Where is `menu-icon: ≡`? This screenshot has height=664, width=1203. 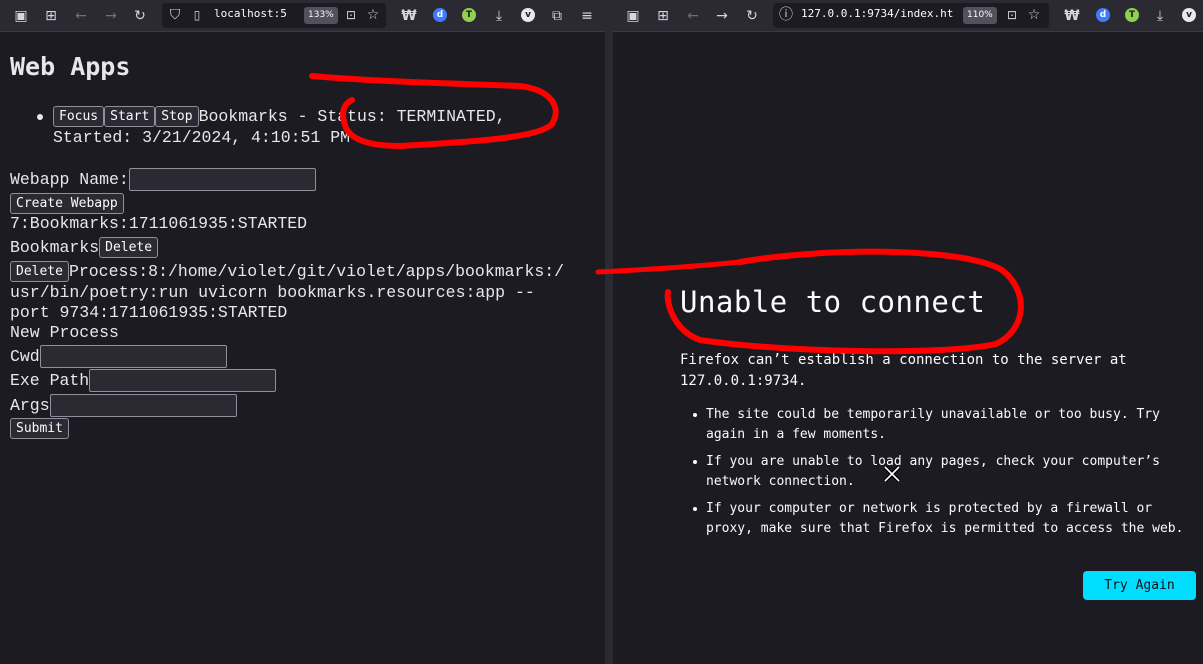 menu-icon: ≡ is located at coordinates (587, 16).